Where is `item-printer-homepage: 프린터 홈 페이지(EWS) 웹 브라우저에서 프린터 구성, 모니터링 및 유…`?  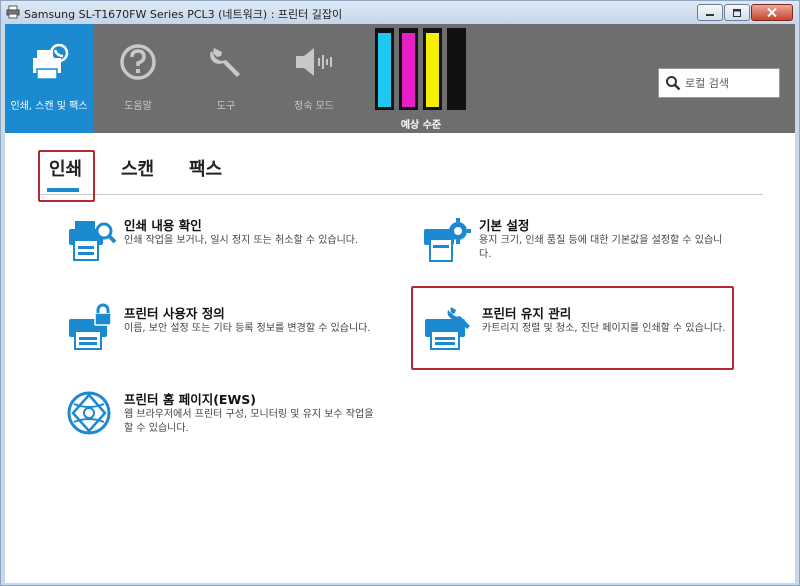
item-printer-homepage: 프린터 홈 페이지(EWS) 웹 브라우저에서 프린터 구성, 모니터링 및 유… is located at coordinates (225, 424).